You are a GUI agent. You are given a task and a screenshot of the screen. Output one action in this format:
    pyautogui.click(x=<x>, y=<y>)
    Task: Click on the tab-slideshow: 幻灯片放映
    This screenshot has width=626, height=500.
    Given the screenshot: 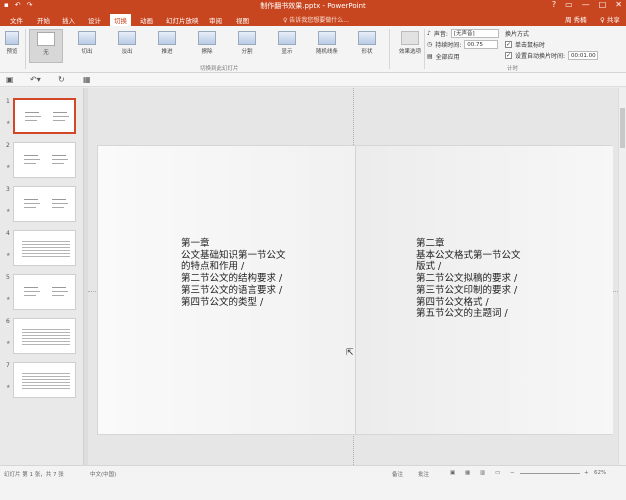 What is the action you would take?
    pyautogui.click(x=182, y=20)
    